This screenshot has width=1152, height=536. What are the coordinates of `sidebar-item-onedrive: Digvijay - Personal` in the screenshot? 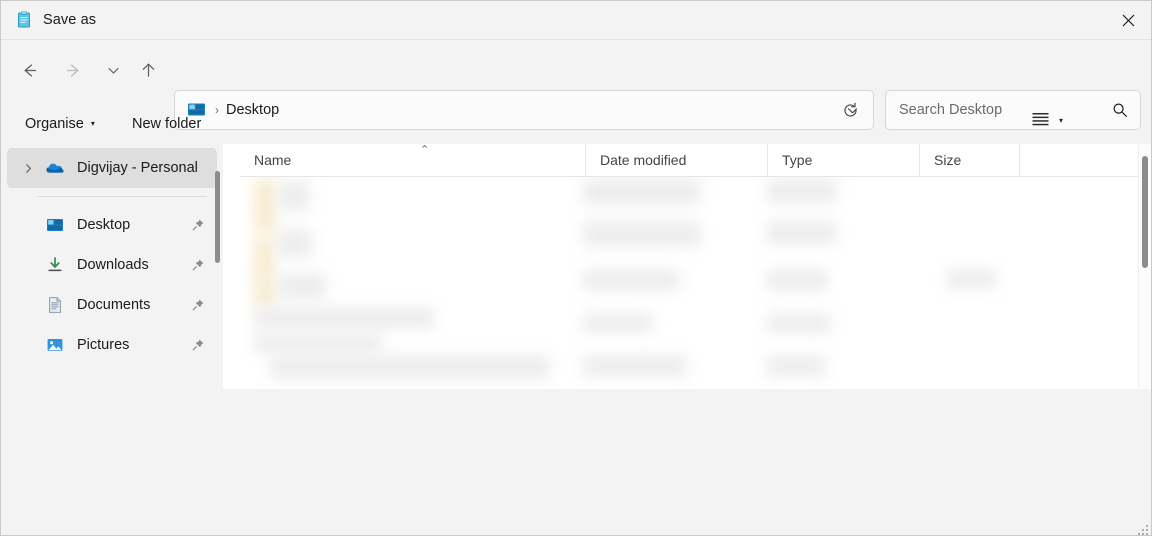 It's located at (112, 168).